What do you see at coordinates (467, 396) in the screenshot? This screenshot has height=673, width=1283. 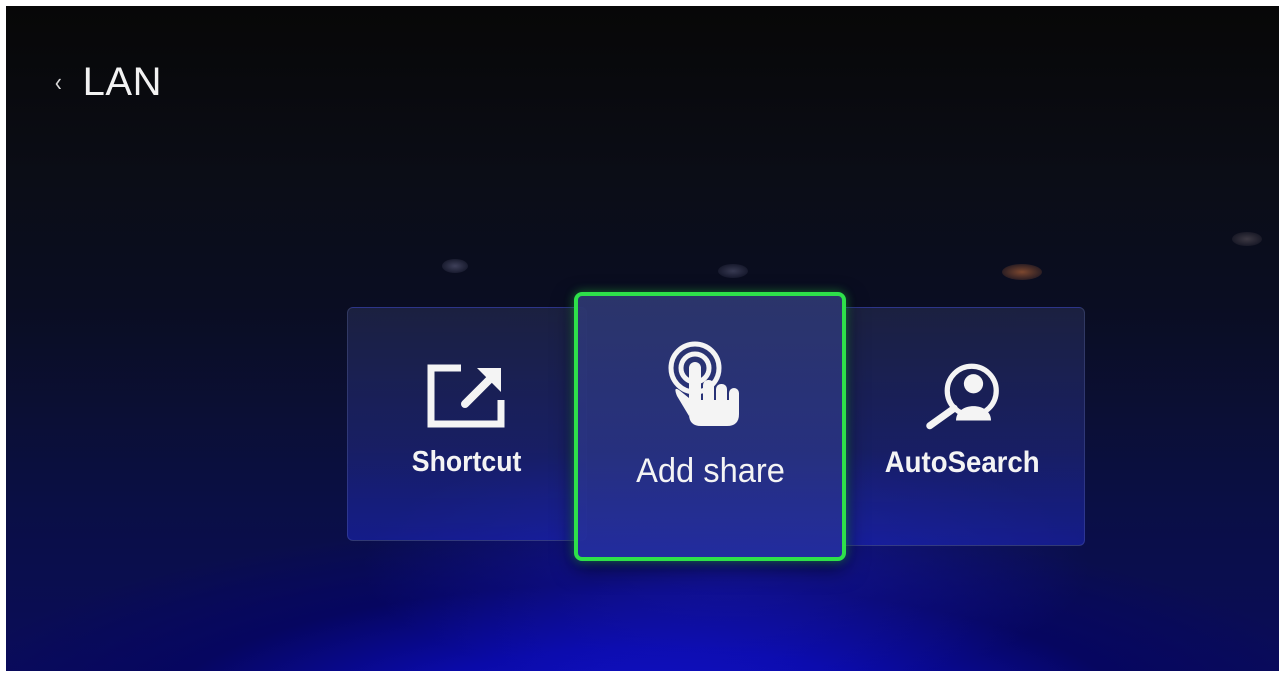 I see `external-link-icon` at bounding box center [467, 396].